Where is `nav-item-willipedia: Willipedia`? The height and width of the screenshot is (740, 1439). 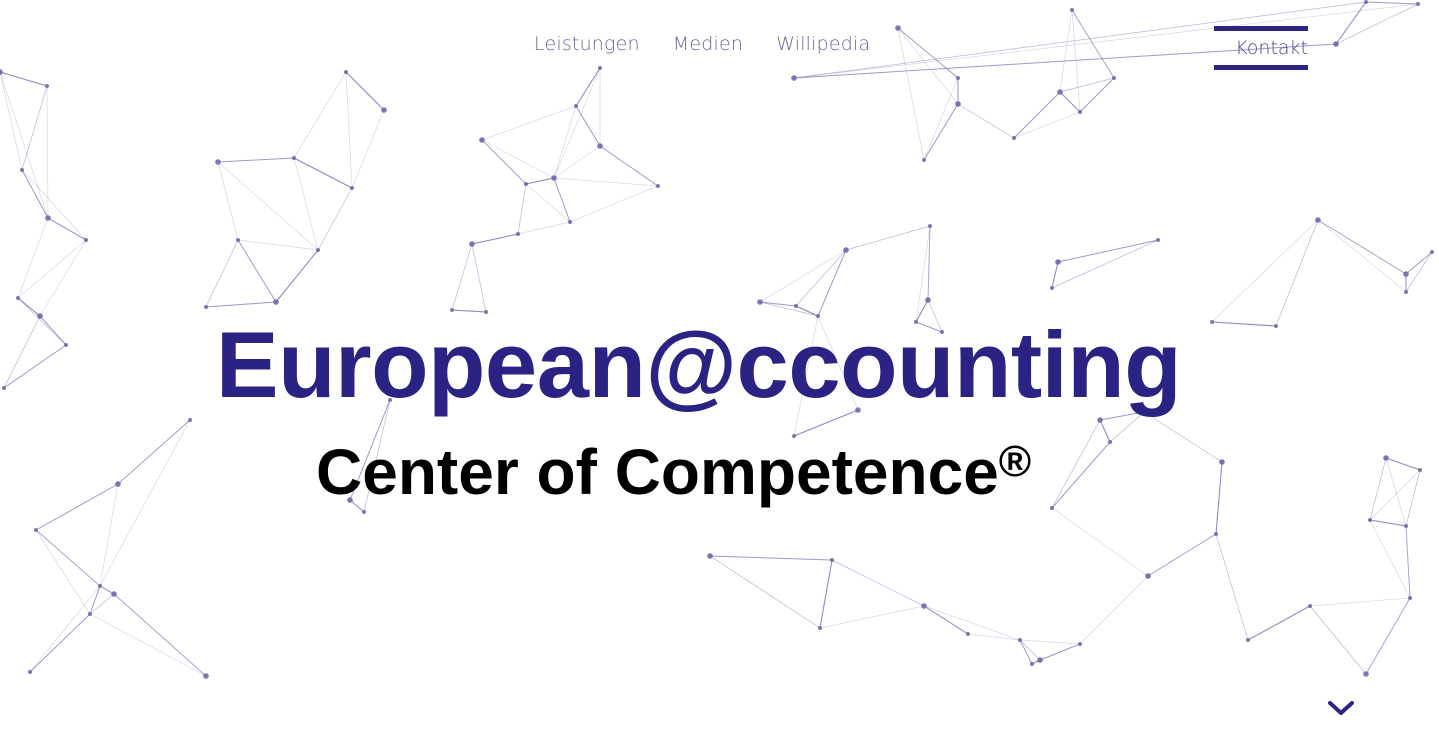 nav-item-willipedia: Willipedia is located at coordinates (823, 44).